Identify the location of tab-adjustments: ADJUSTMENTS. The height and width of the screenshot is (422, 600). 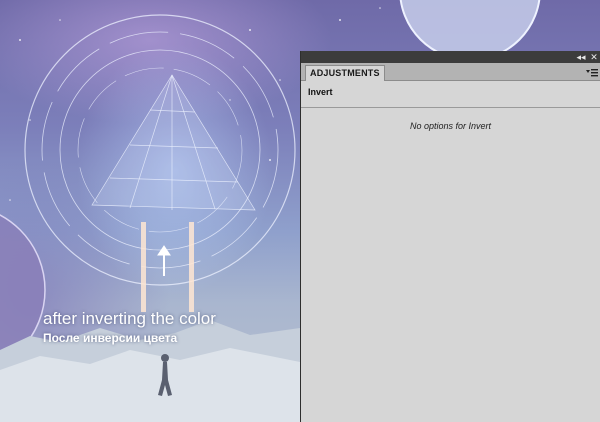
(345, 73).